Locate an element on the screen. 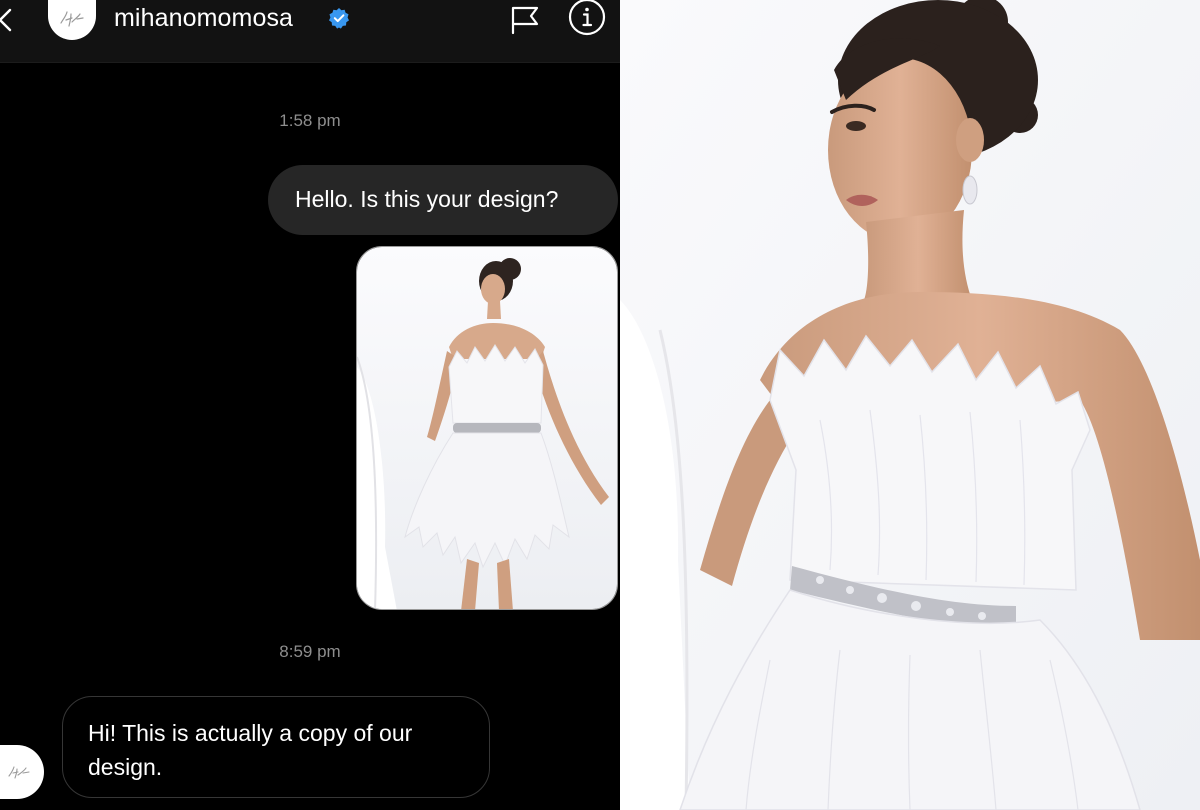 This screenshot has height=810, width=1200. info-icon is located at coordinates (587, 22).